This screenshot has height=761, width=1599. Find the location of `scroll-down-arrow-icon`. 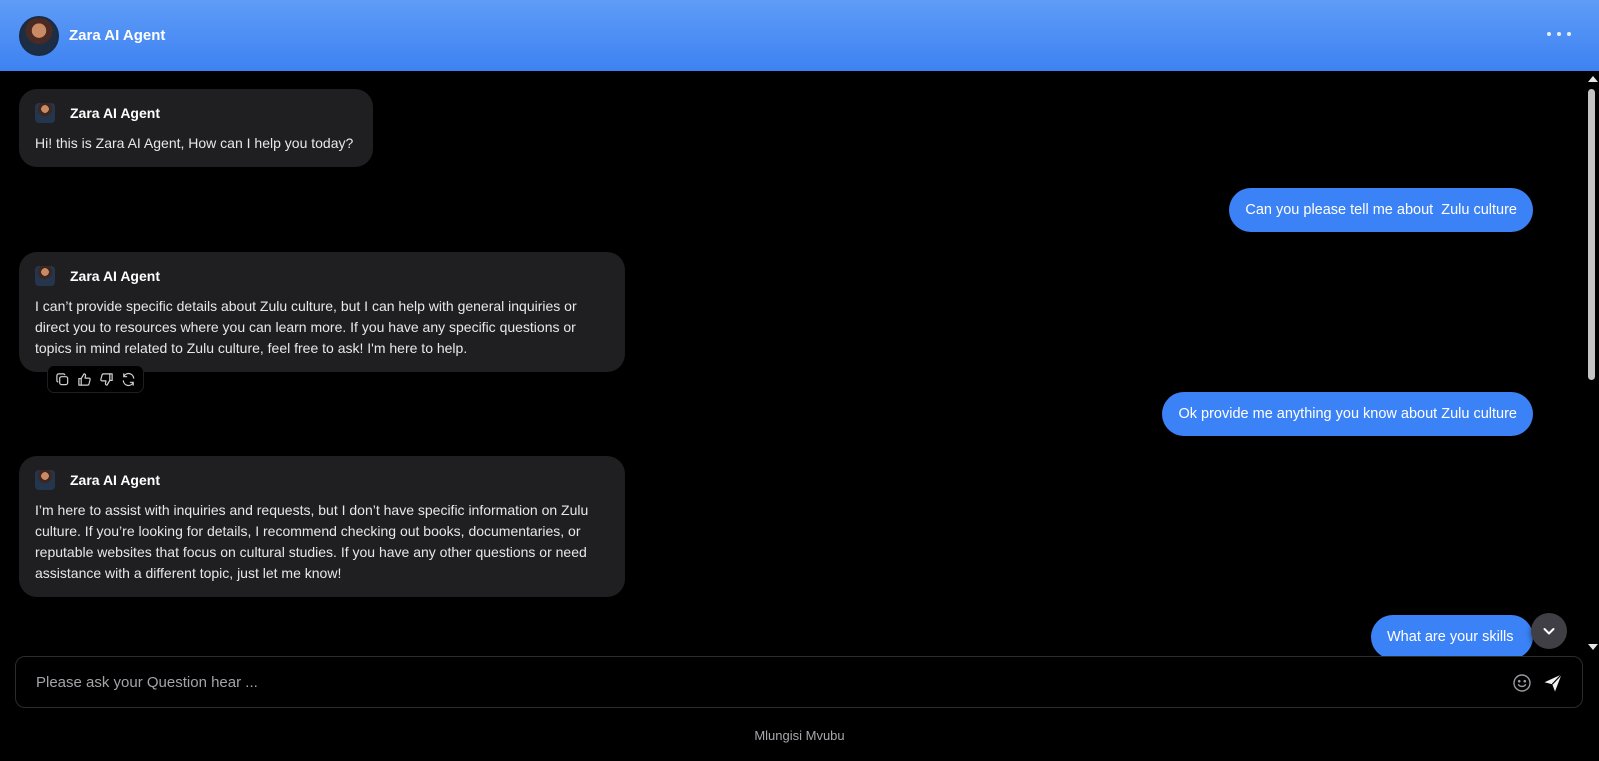

scroll-down-arrow-icon is located at coordinates (1593, 647).